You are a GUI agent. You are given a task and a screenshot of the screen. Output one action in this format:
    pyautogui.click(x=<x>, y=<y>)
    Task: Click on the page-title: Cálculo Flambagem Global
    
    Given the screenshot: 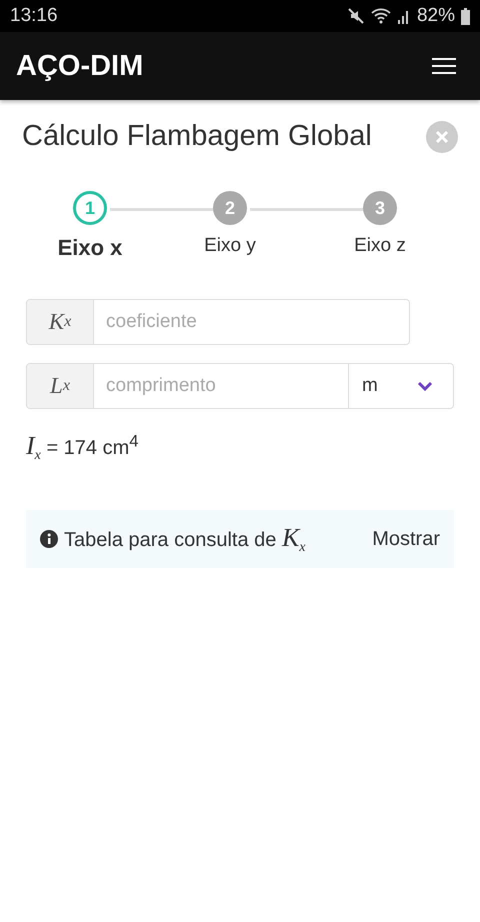 What is the action you would take?
    pyautogui.click(x=197, y=136)
    